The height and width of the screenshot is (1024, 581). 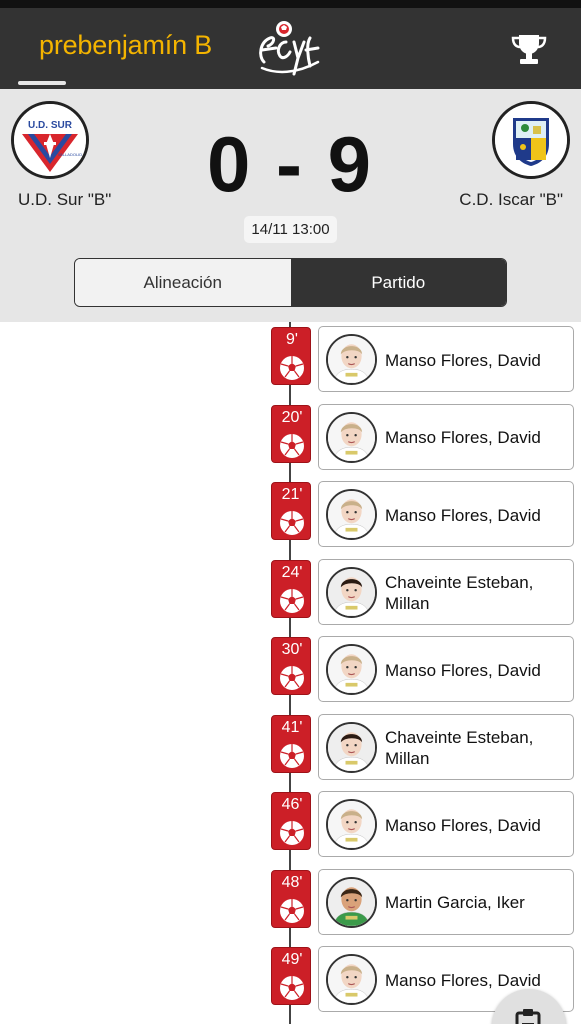 What do you see at coordinates (292, 572) in the screenshot?
I see `event-minute: 24'` at bounding box center [292, 572].